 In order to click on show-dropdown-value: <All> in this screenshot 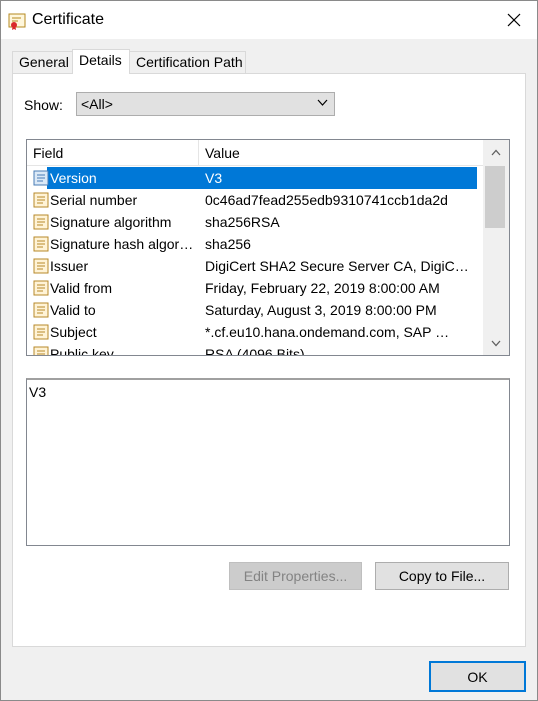, I will do `click(97, 104)`.